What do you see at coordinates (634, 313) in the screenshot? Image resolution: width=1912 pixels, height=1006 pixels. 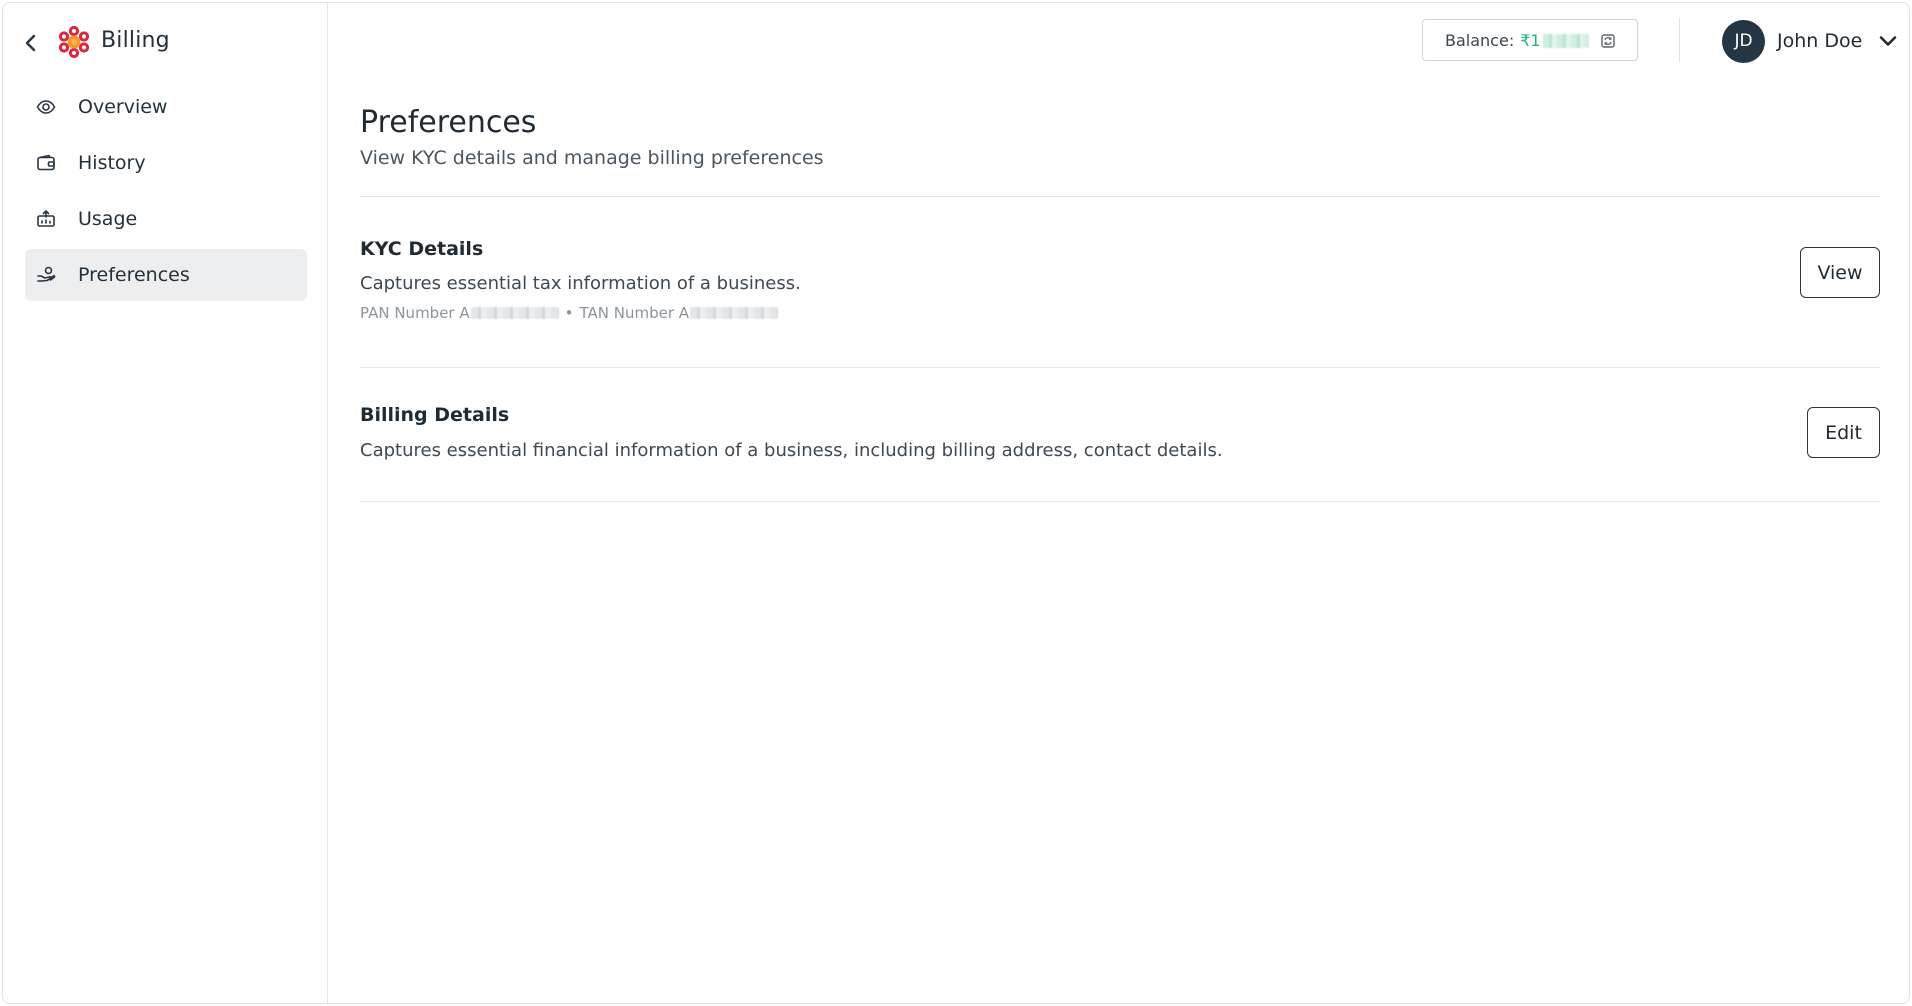 I see `tan-number-label: TAN Number A` at bounding box center [634, 313].